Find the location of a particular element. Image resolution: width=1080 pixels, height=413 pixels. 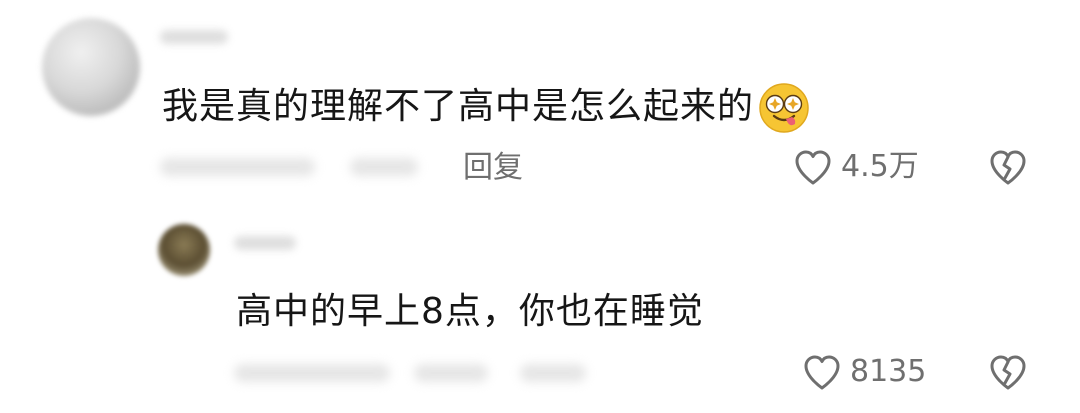

like-button: 4.5万 is located at coordinates (856, 167).